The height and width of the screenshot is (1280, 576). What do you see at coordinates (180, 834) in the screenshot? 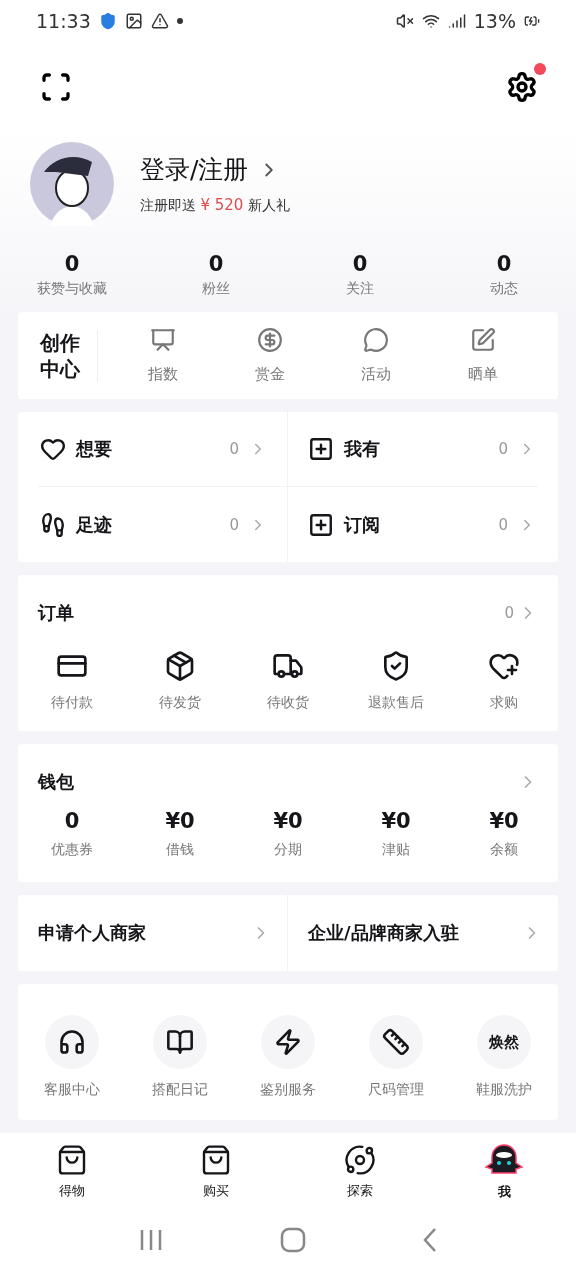
I see `wallet-item: ¥0 借钱` at bounding box center [180, 834].